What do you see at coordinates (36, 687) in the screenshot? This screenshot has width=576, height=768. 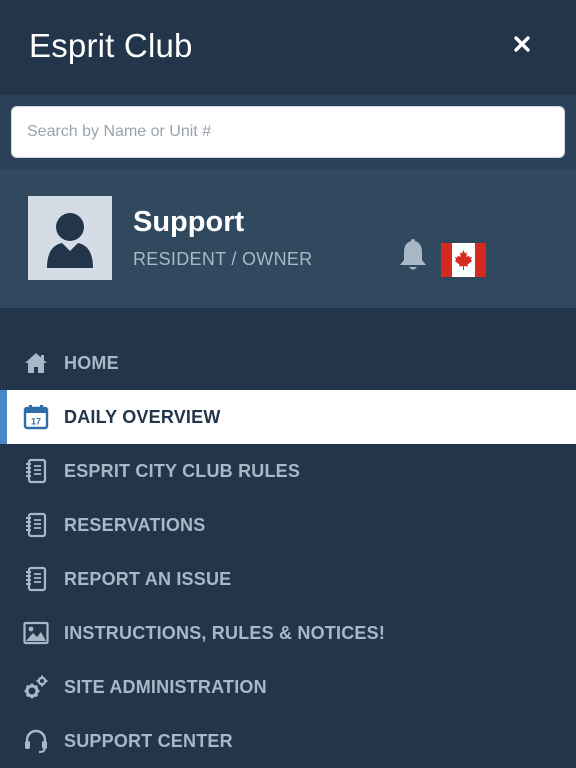 I see `gears-icon` at bounding box center [36, 687].